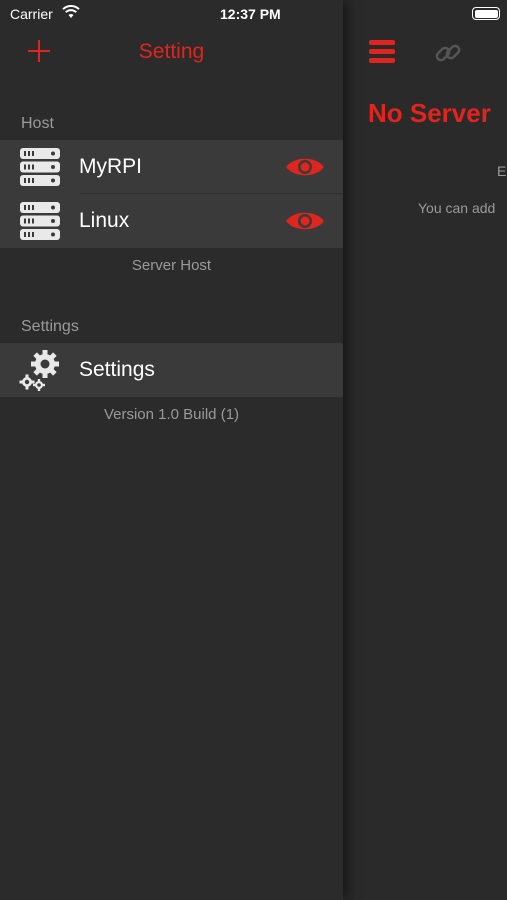 The image size is (507, 900). I want to click on gears-icon, so click(40, 370).